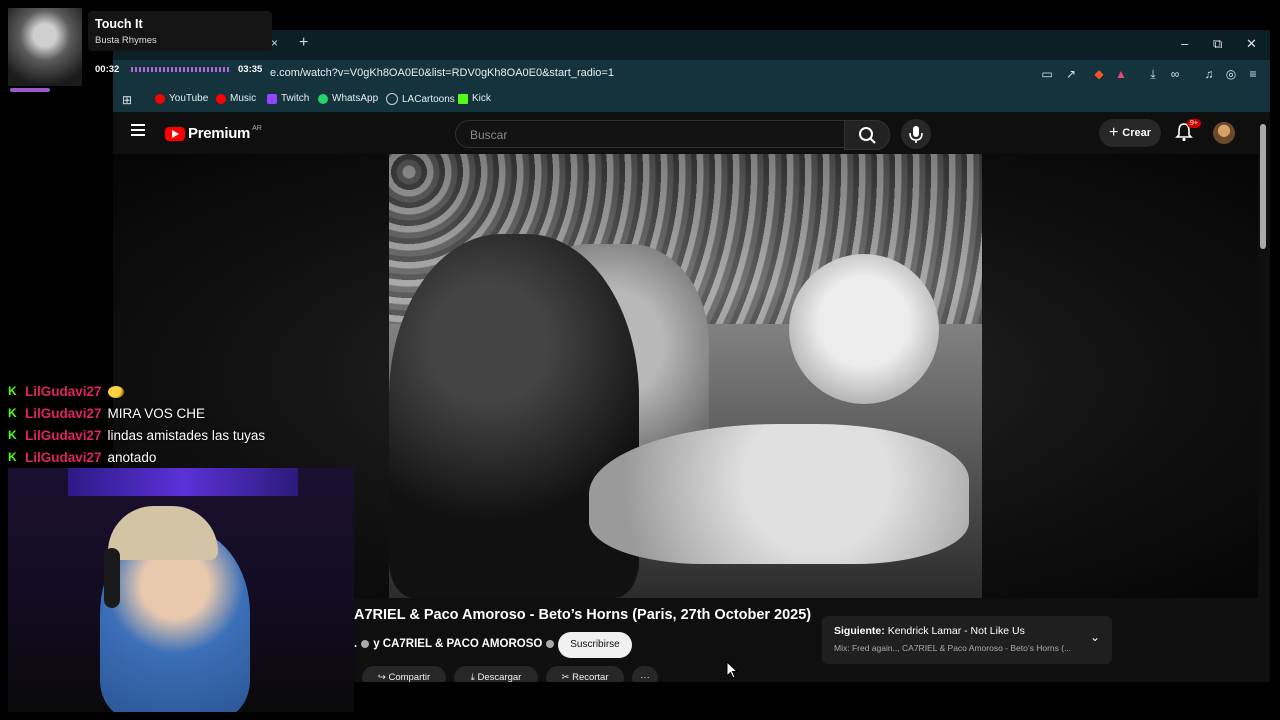 The width and height of the screenshot is (1280, 720). I want to click on song-progress-bar, so click(180, 69).